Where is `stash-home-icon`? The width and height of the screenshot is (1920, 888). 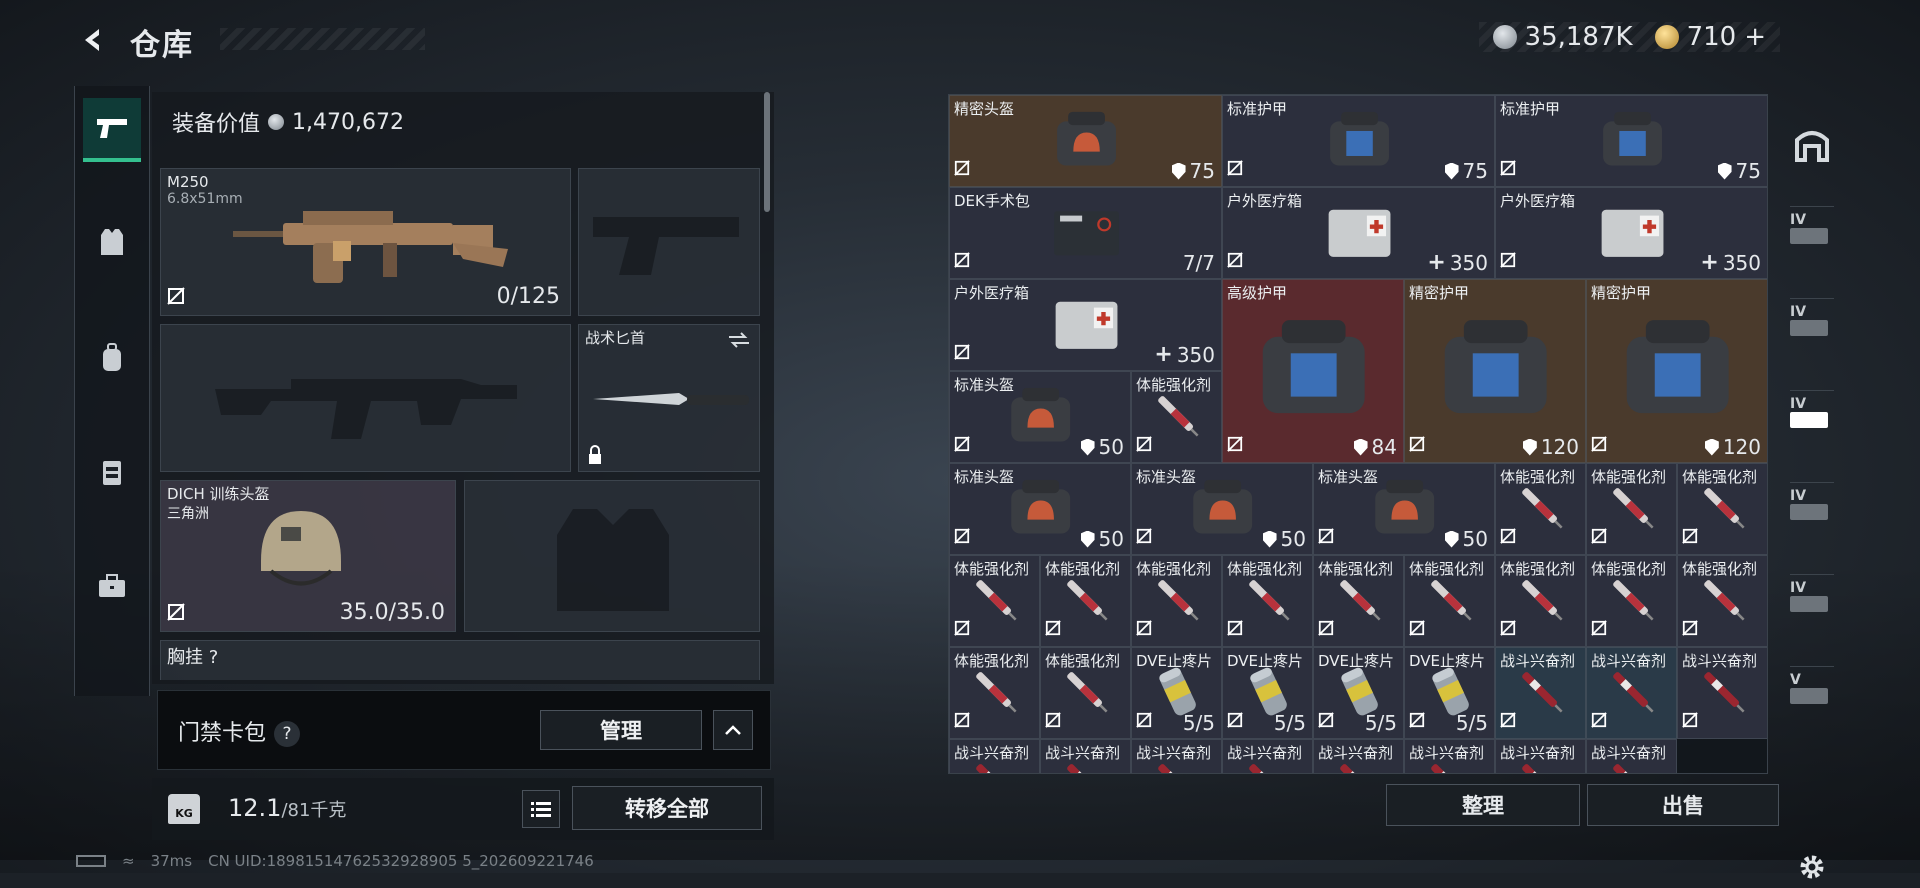 stash-home-icon is located at coordinates (1812, 145).